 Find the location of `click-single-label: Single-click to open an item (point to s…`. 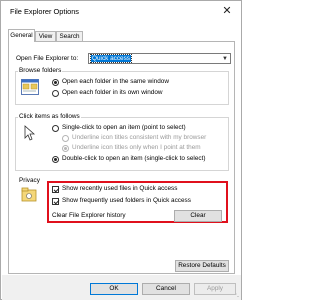

click-single-label: Single-click to open an item (point to s… is located at coordinates (124, 127).